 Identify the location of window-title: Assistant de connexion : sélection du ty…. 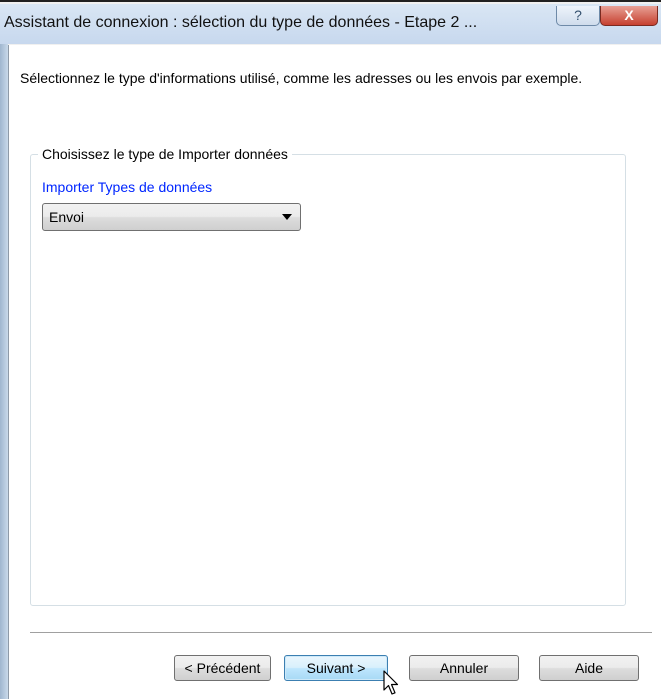
(241, 22).